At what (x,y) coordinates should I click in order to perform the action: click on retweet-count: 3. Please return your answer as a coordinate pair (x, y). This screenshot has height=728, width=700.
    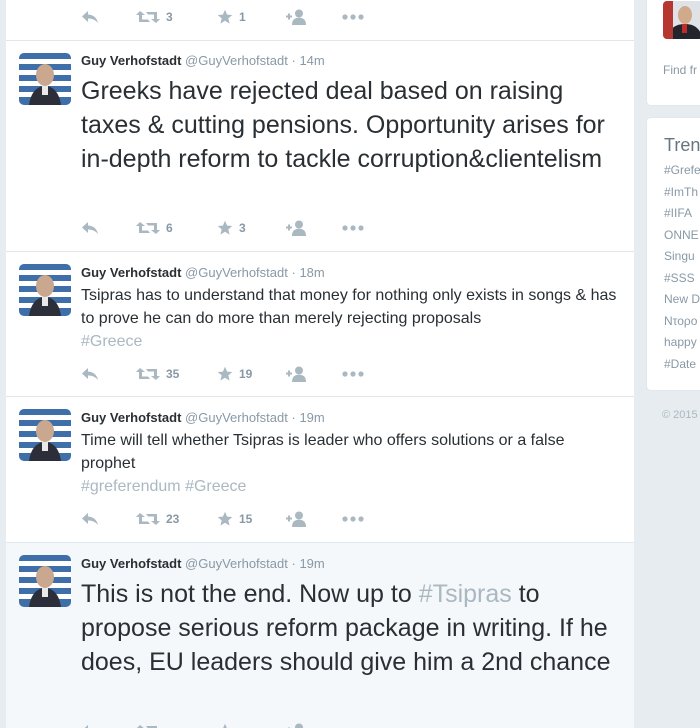
    Looking at the image, I should click on (169, 17).